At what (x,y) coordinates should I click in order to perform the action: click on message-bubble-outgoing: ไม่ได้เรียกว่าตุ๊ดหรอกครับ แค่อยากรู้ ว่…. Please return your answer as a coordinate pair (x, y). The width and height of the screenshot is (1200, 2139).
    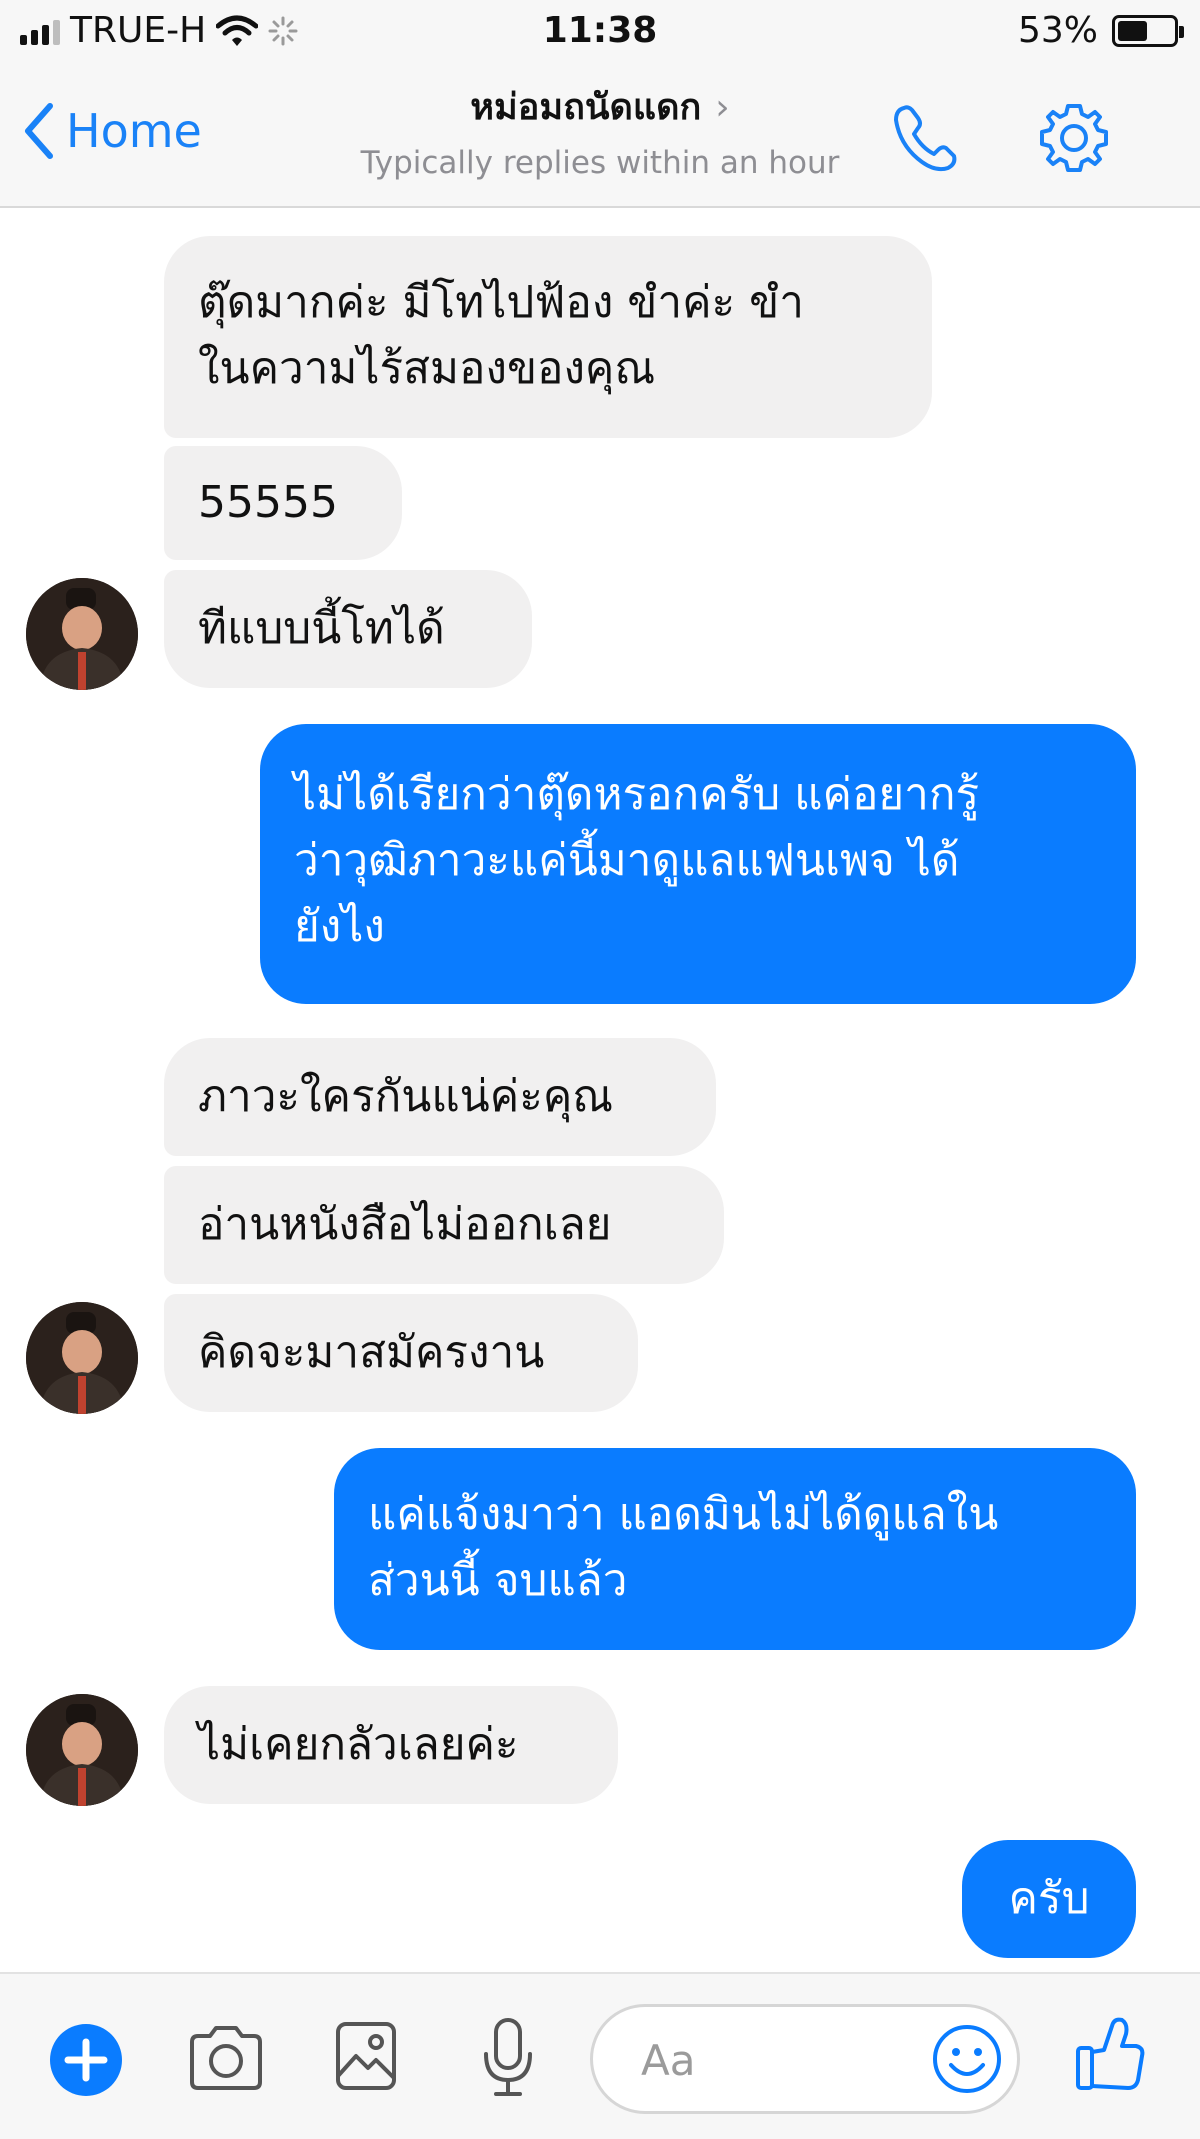
    Looking at the image, I should click on (698, 864).